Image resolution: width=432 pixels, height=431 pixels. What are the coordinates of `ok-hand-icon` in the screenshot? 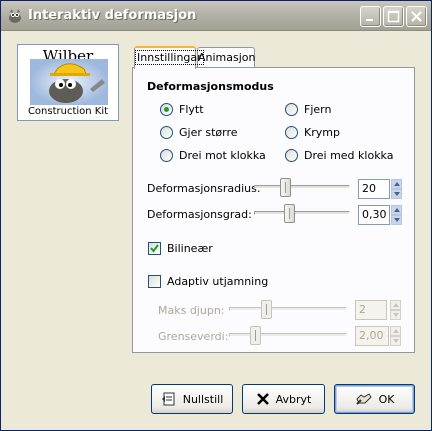 It's located at (363, 399).